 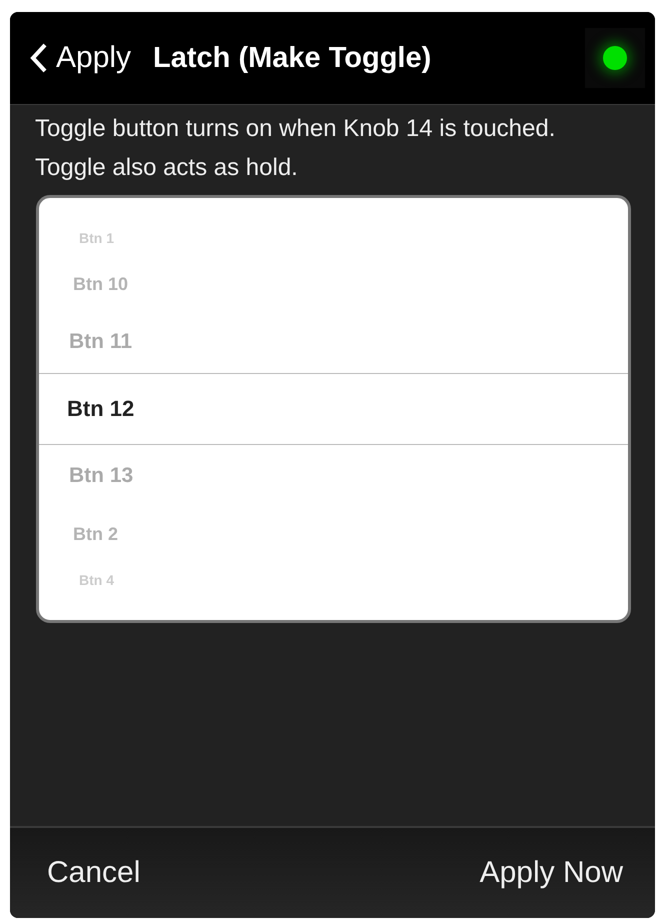 What do you see at coordinates (333, 284) in the screenshot?
I see `picker-item: Btn 10` at bounding box center [333, 284].